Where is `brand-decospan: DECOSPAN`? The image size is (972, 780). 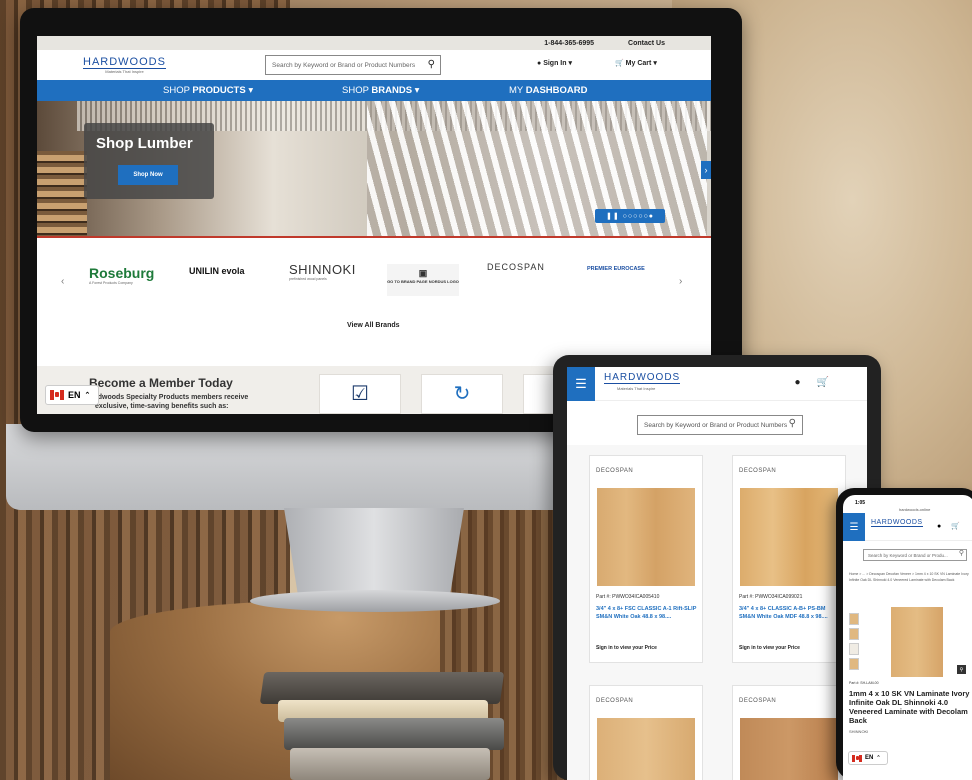
brand-decospan: DECOSPAN is located at coordinates (516, 267).